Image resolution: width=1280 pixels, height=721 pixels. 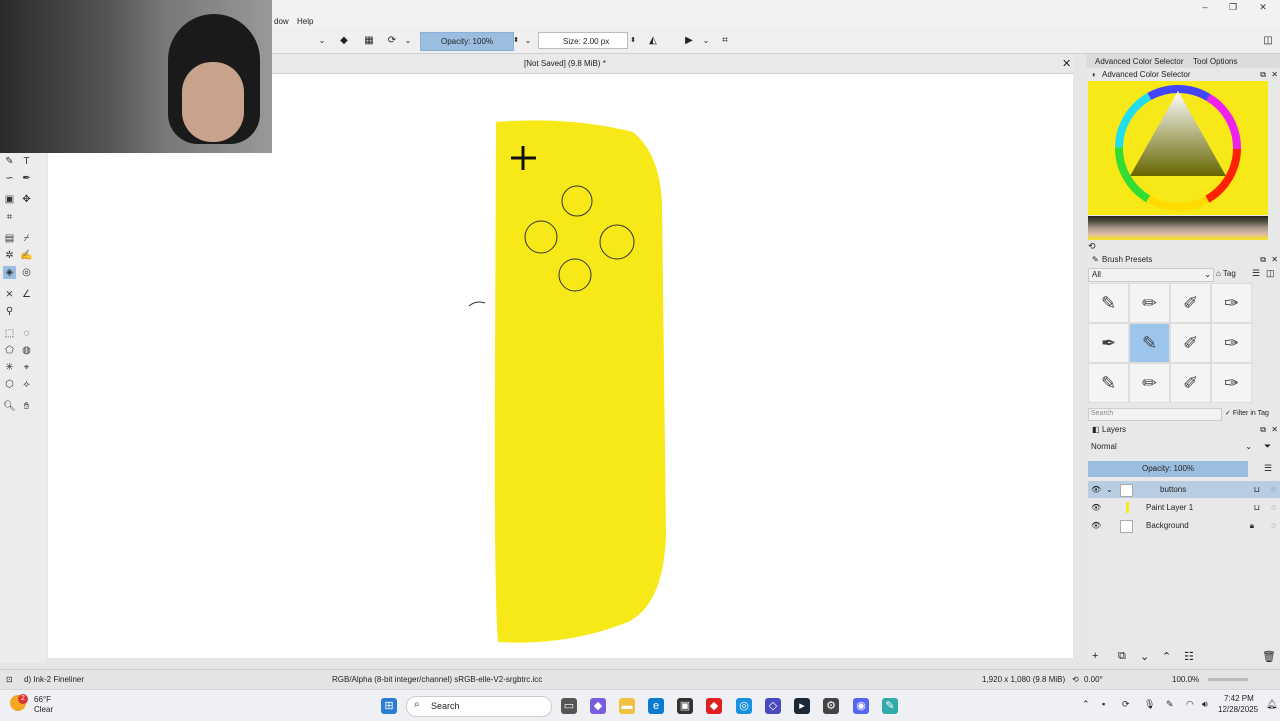 What do you see at coordinates (1267, 446) in the screenshot?
I see `filter-icon: ⏷` at bounding box center [1267, 446].